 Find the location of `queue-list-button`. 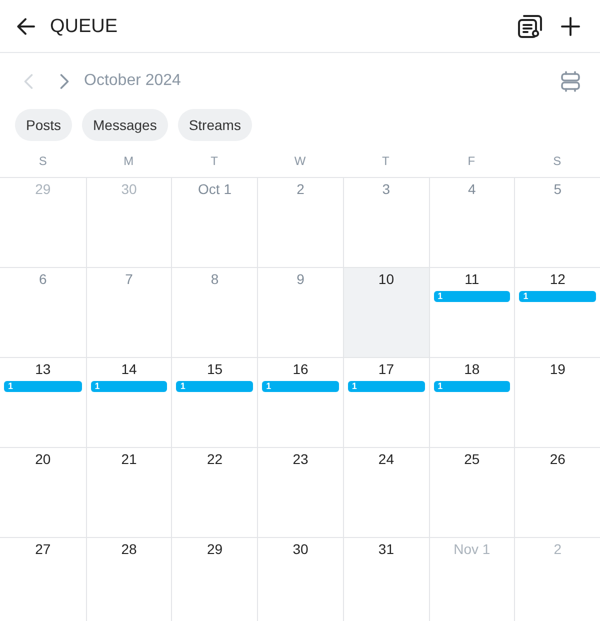

queue-list-button is located at coordinates (530, 26).